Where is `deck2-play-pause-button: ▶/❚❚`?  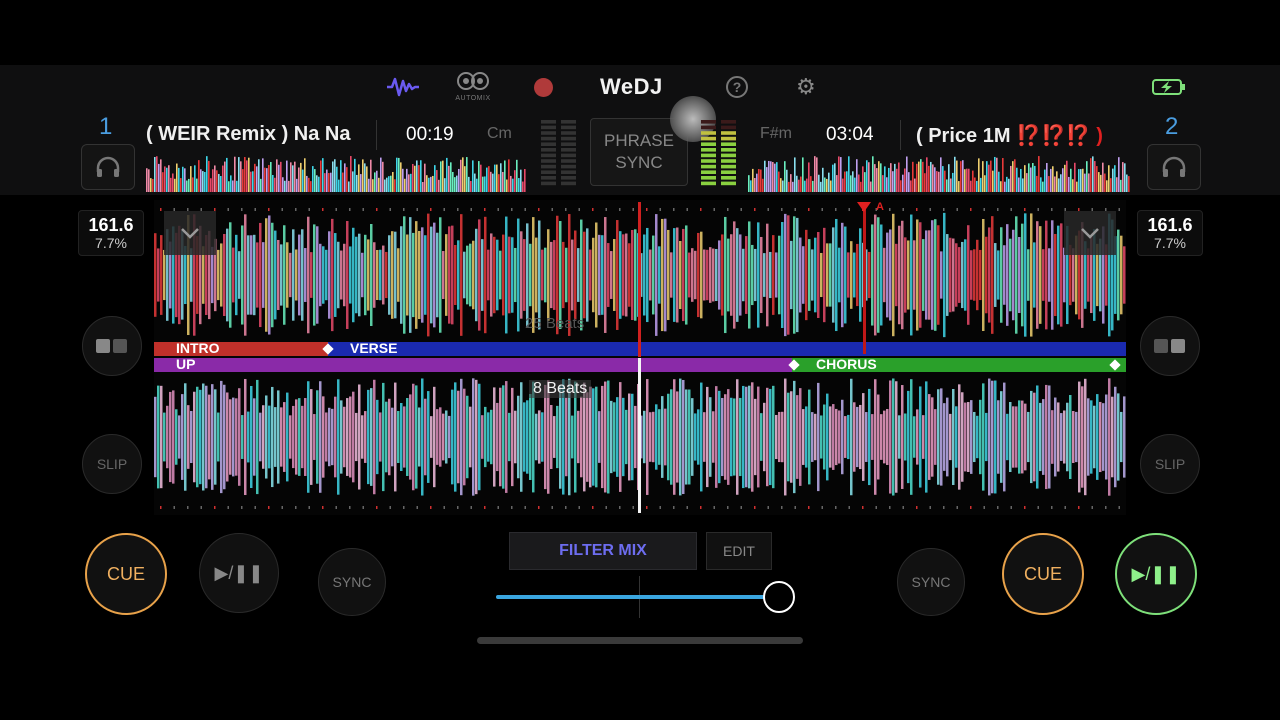
deck2-play-pause-button: ▶/❚❚ is located at coordinates (1156, 574).